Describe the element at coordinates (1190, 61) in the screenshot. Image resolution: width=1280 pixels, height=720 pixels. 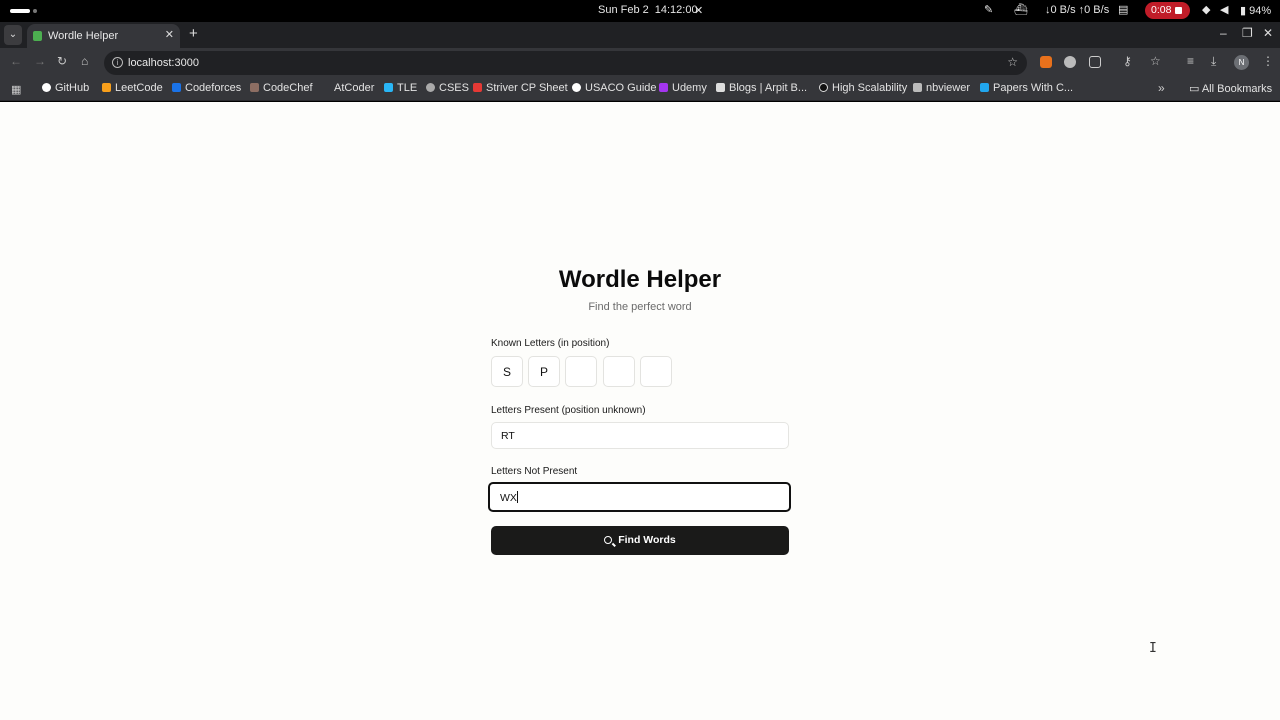
I see `reading-list-icon: ≡` at that location.